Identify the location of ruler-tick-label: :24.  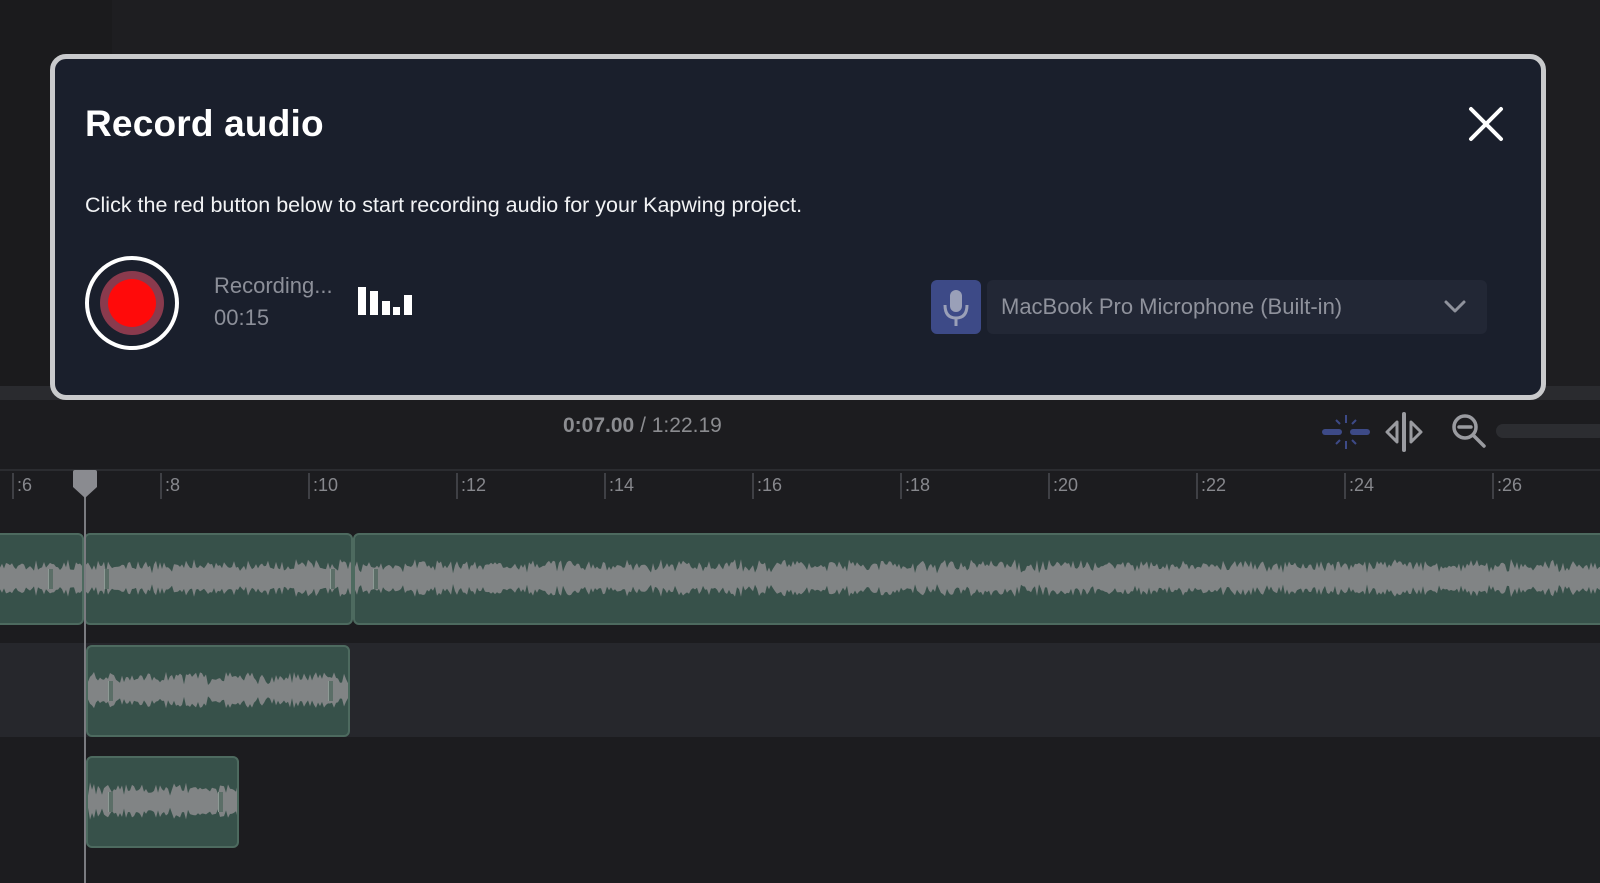
(1362, 485).